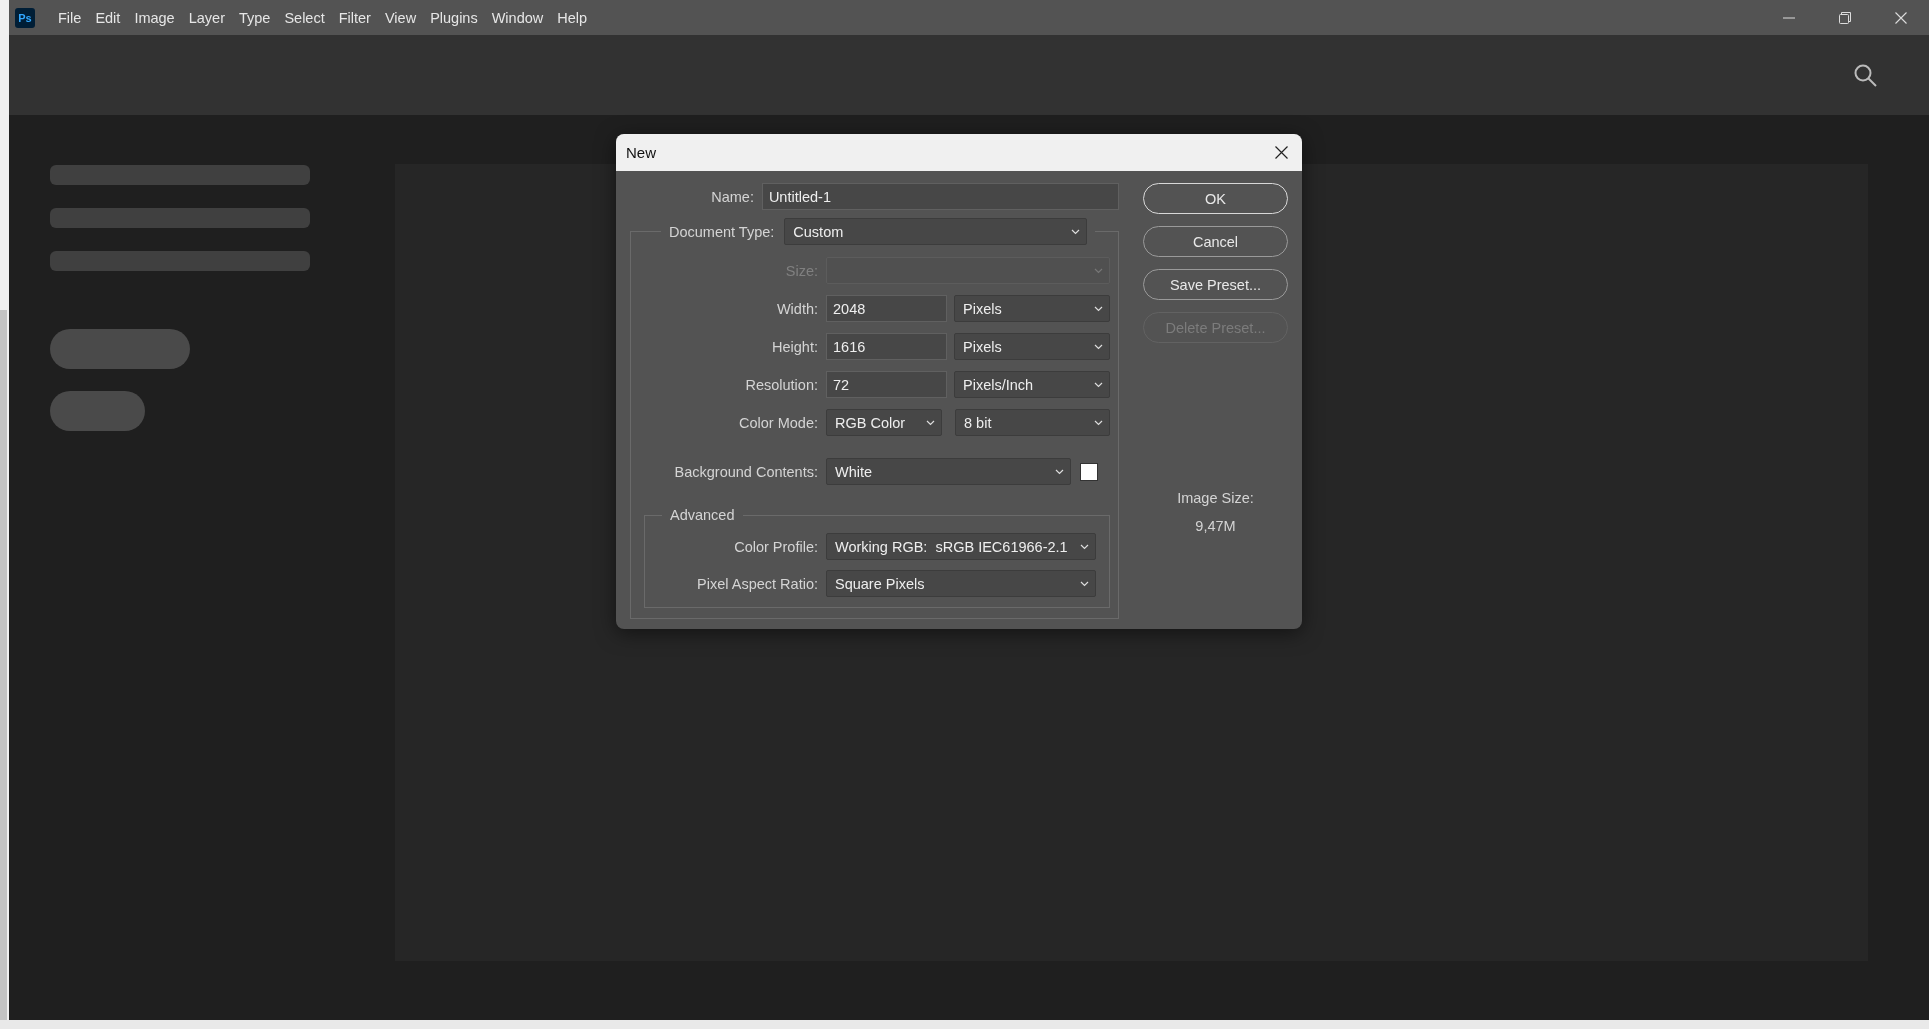  Describe the element at coordinates (1089, 471) in the screenshot. I see `color-swatch` at that location.